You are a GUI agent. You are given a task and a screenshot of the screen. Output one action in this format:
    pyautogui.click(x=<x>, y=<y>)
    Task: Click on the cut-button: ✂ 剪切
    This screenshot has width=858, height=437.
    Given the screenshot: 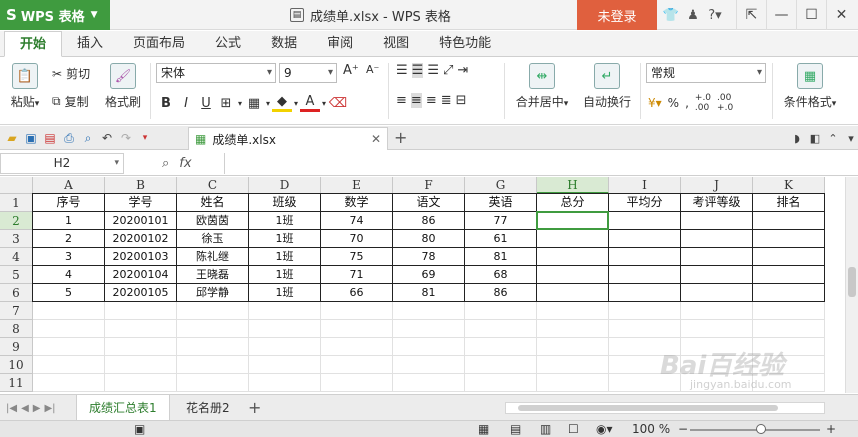 What is the action you would take?
    pyautogui.click(x=71, y=73)
    